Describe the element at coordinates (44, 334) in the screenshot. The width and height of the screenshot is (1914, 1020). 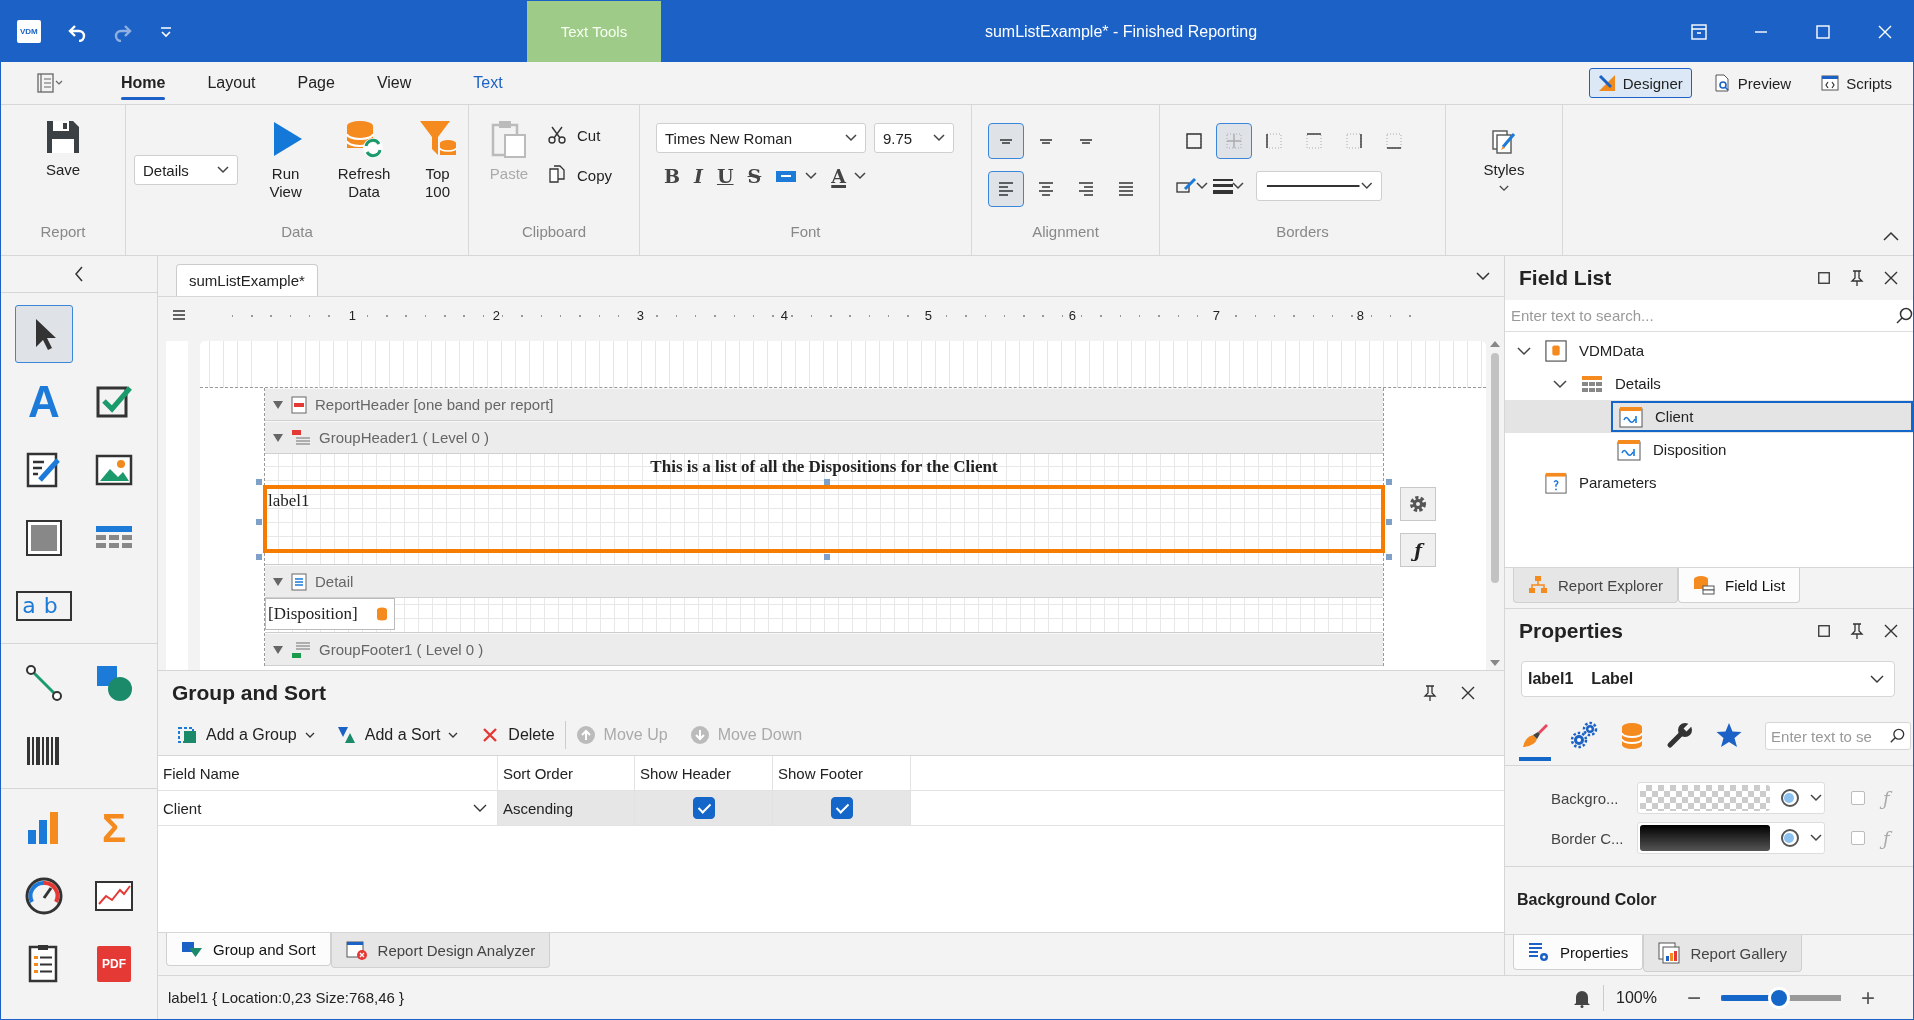
I see `toolbox-item` at that location.